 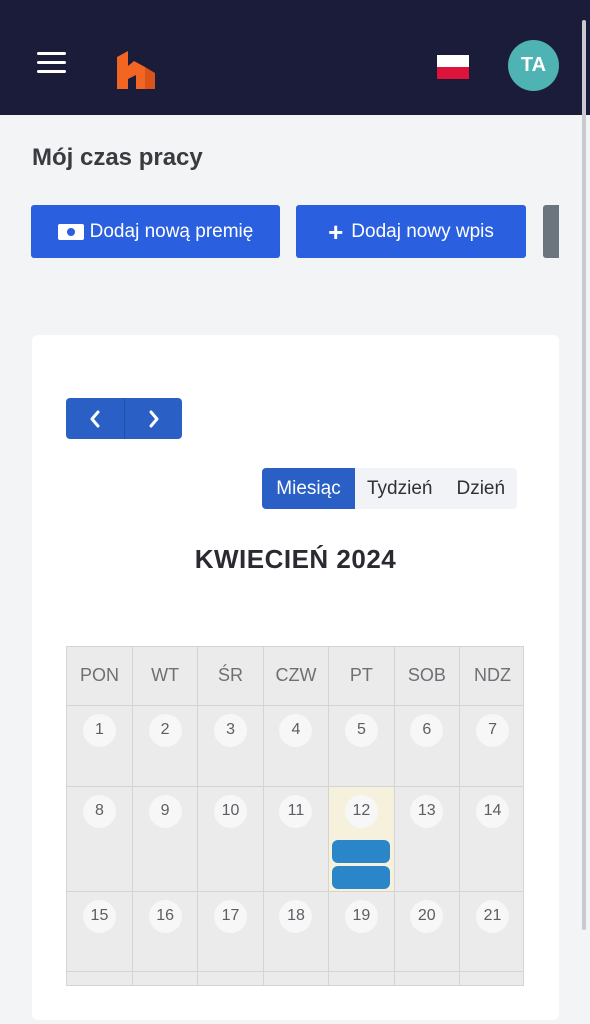 What do you see at coordinates (165, 916) in the screenshot?
I see `day-number: 16` at bounding box center [165, 916].